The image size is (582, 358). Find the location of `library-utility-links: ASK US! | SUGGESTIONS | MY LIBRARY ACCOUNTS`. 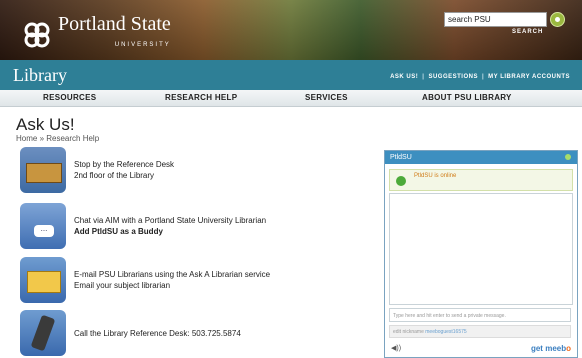

library-utility-links: ASK US! | SUGGESTIONS | MY LIBRARY ACCOUNTS is located at coordinates (480, 77).